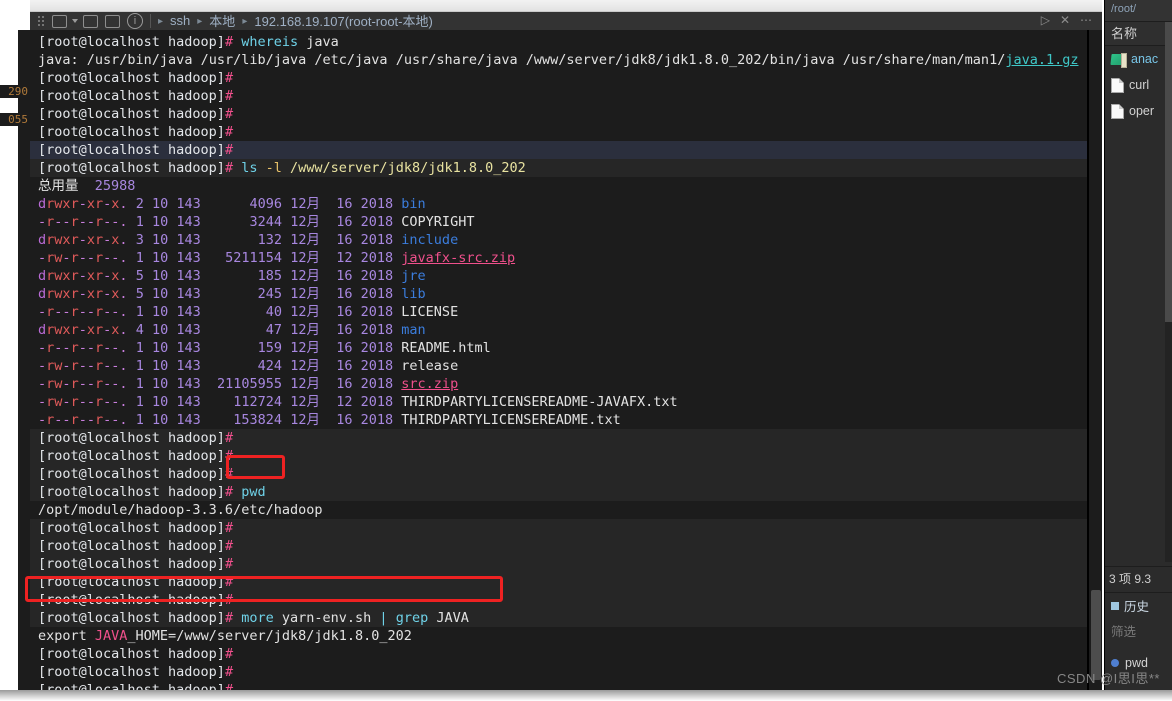 Image resolution: width=1172 pixels, height=701 pixels. I want to click on window-bottom-strip, so click(586, 695).